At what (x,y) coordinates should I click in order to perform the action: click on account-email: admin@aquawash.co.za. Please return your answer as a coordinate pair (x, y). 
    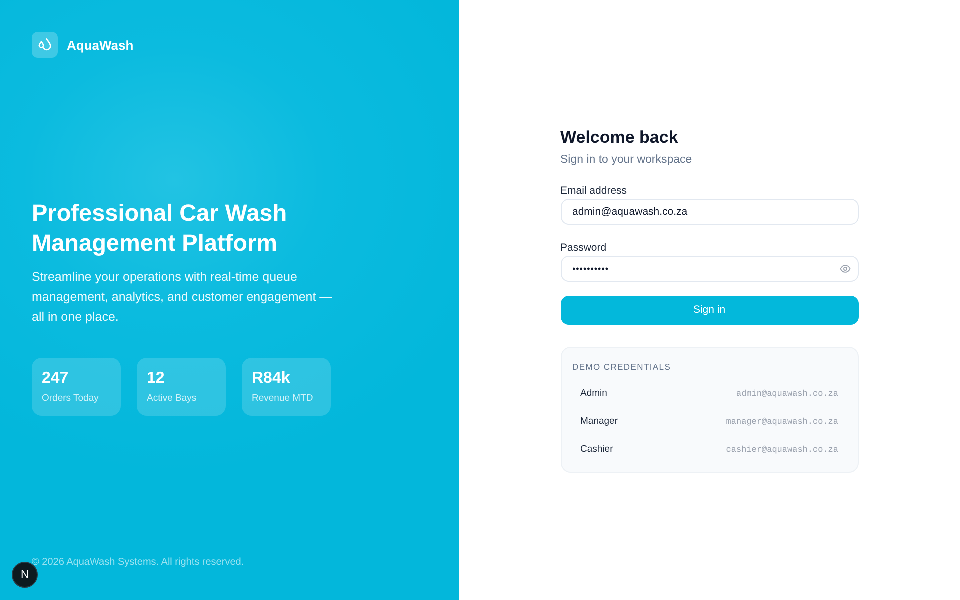
    Looking at the image, I should click on (787, 393).